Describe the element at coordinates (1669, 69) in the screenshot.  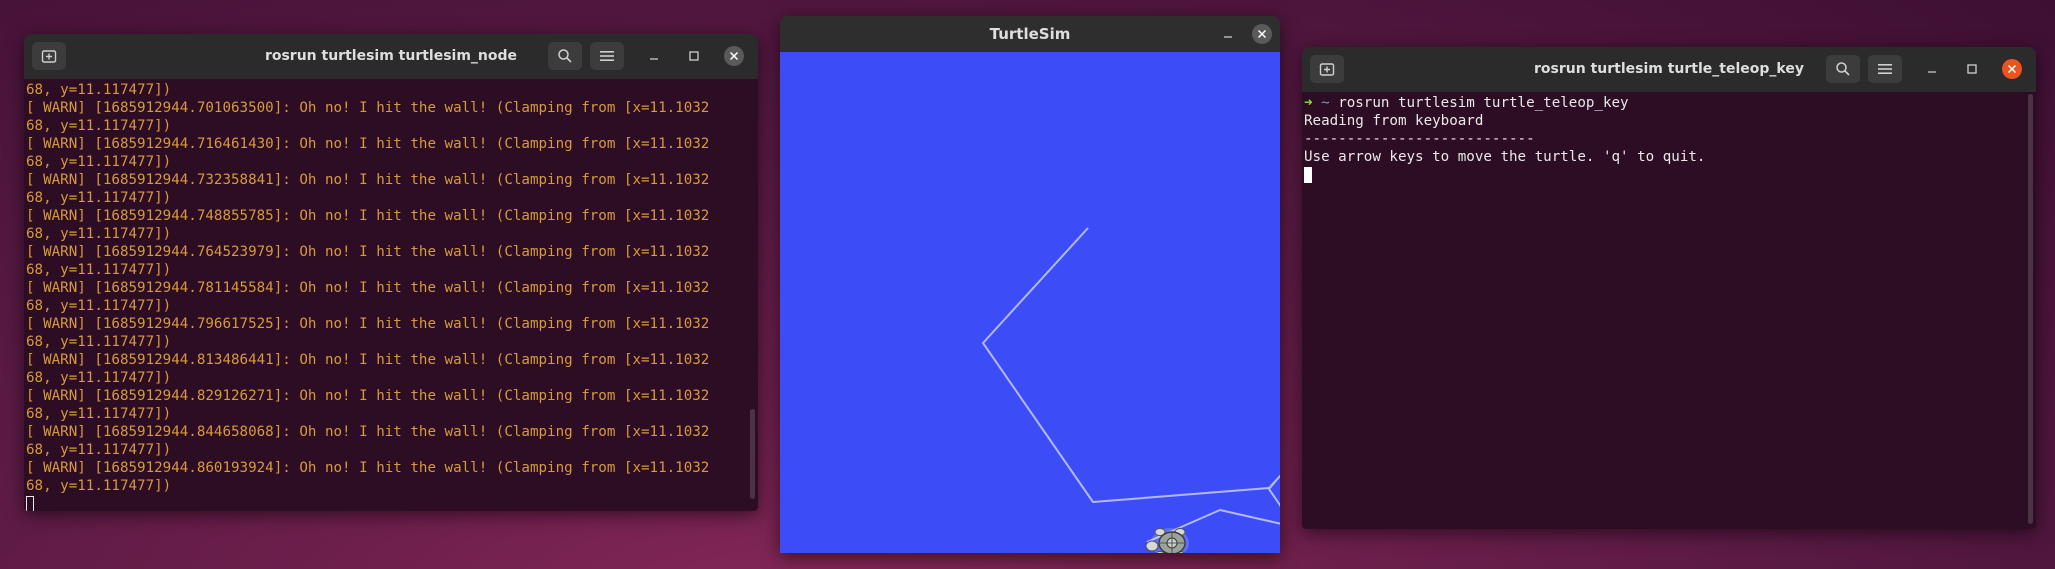
I see `titlebar: rosrun turtlesim turtle_teleop_key` at that location.